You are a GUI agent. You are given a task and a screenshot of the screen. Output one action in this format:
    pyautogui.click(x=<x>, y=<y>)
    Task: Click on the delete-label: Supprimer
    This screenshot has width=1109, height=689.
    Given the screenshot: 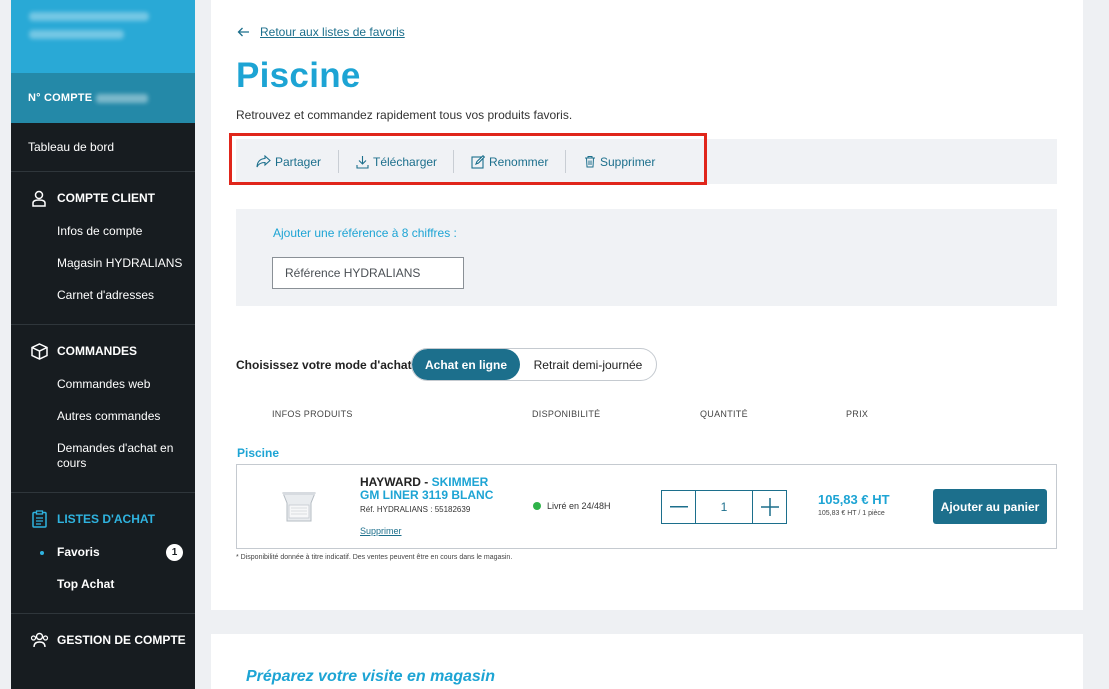 What is the action you would take?
    pyautogui.click(x=628, y=161)
    